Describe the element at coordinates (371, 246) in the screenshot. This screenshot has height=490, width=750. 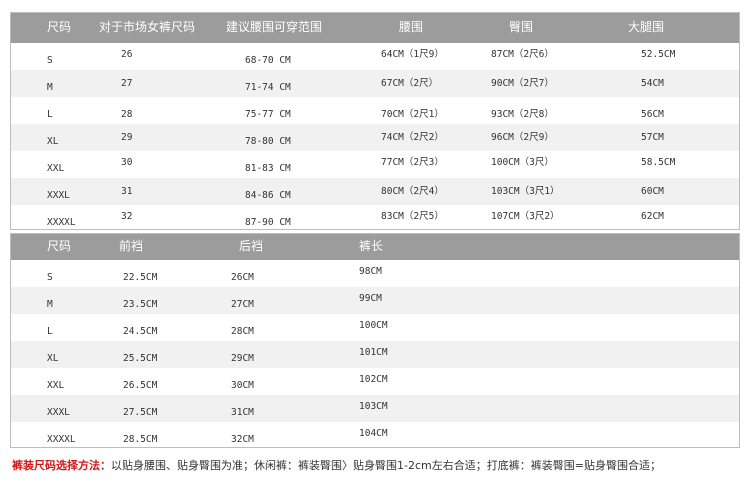
I see `table2-header-cell: 裤长` at that location.